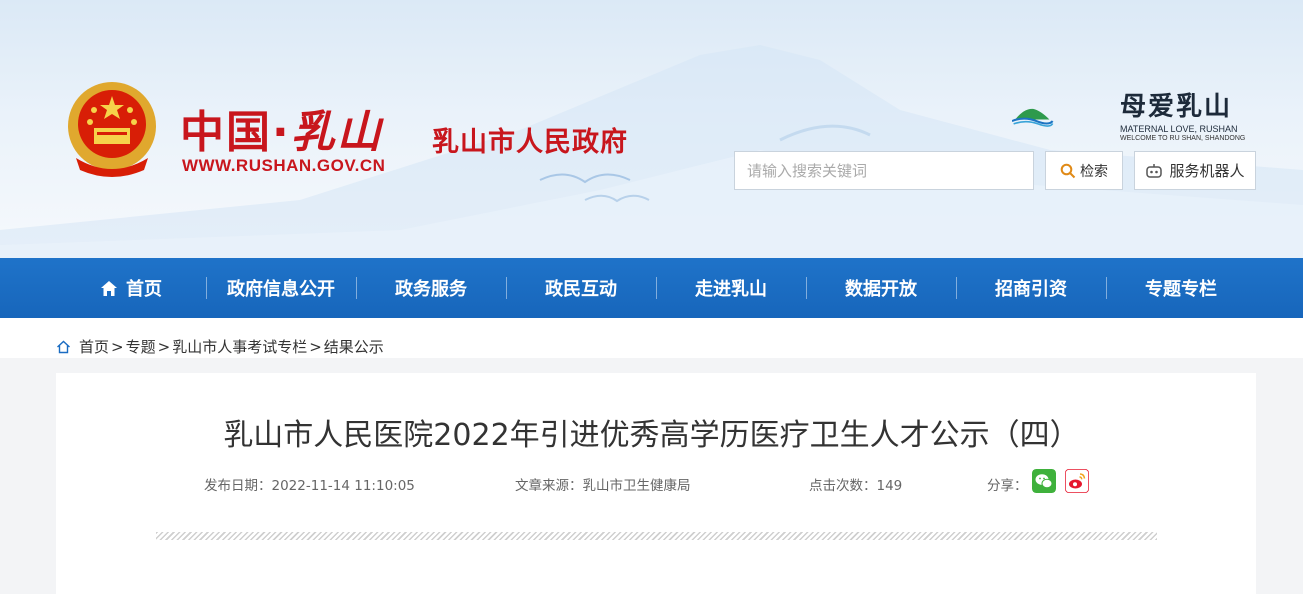 This screenshot has height=594, width=1303. I want to click on nav-item-about-rushan: 走进乳山, so click(731, 288).